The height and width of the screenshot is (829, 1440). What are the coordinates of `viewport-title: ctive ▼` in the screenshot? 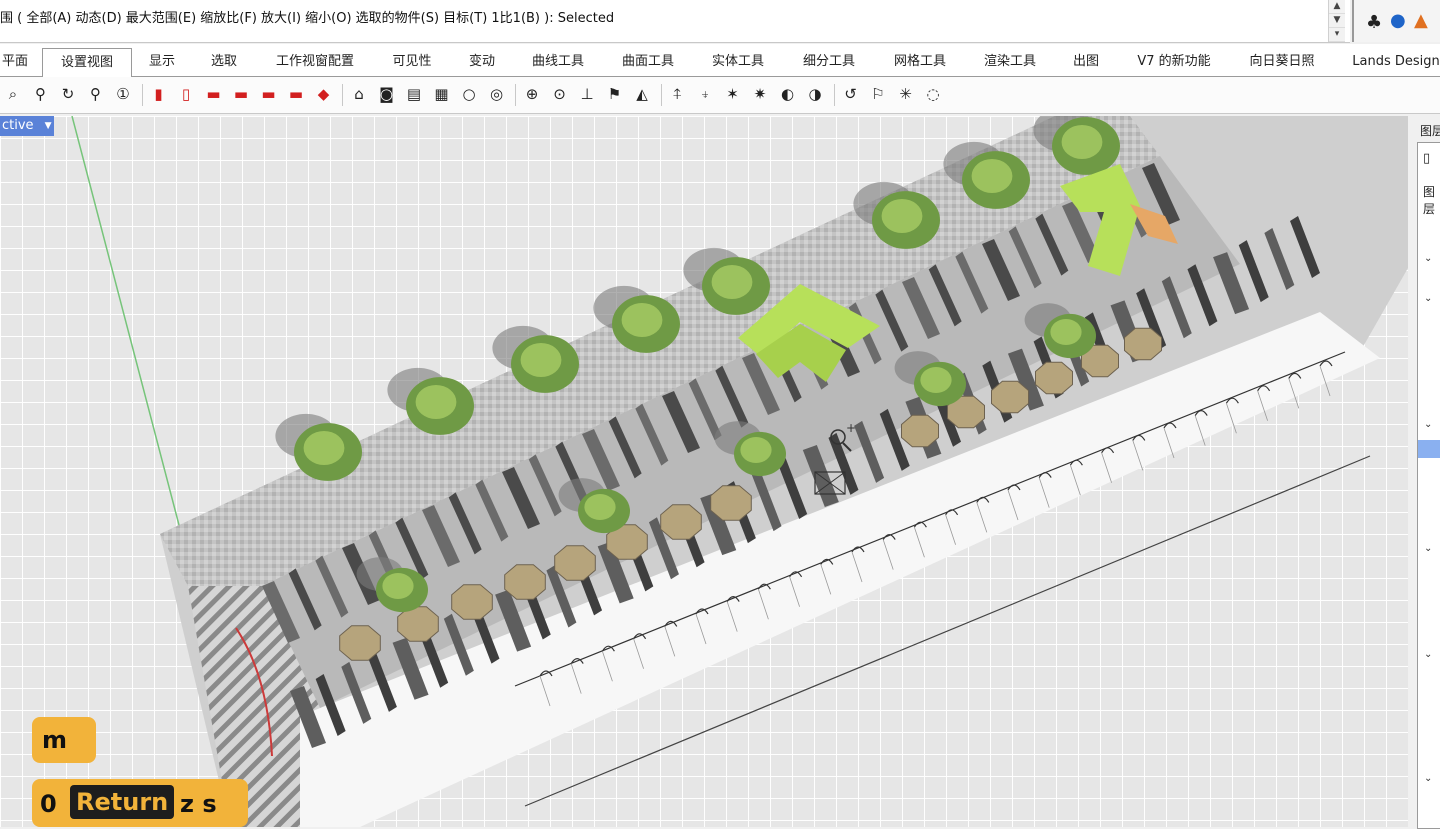 It's located at (27, 126).